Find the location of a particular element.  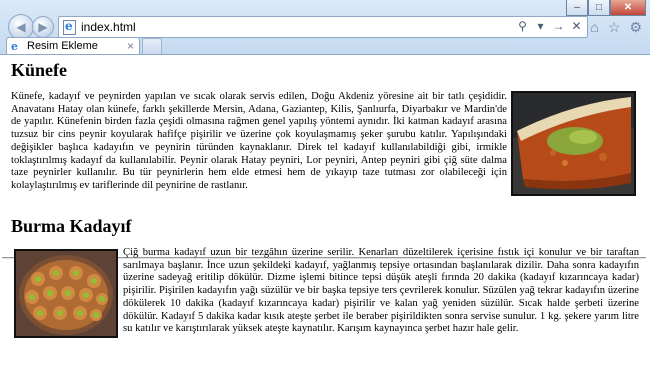

kunefe-image is located at coordinates (573, 143).